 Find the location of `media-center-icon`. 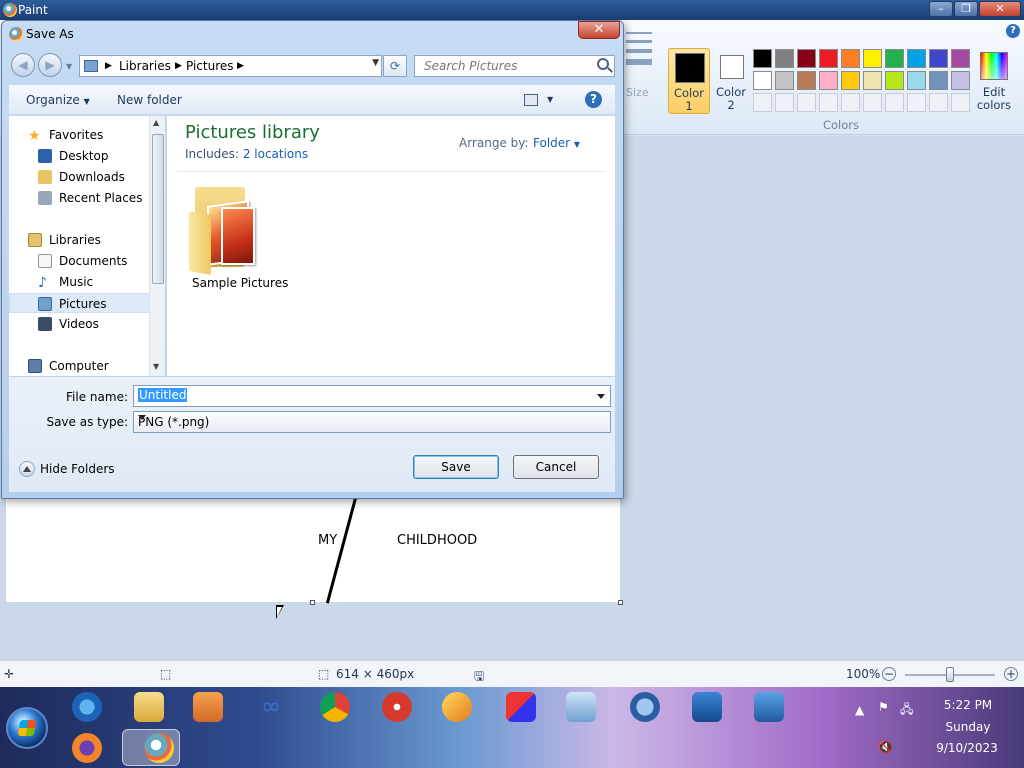

media-center-icon is located at coordinates (645, 707).